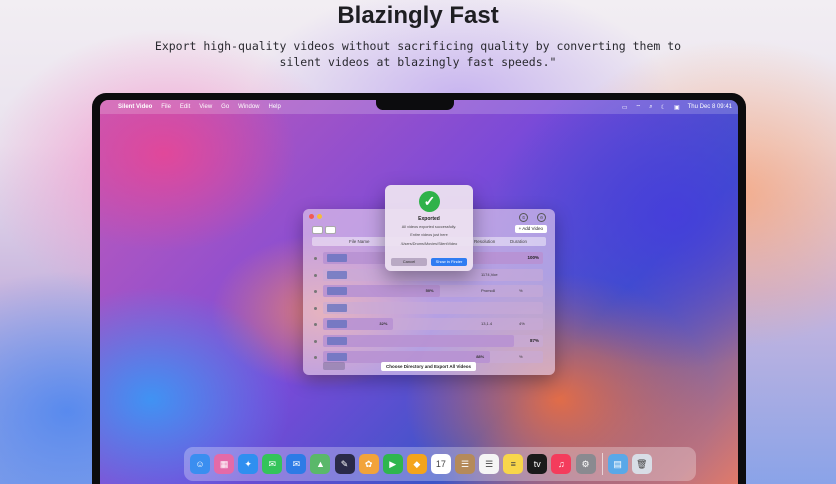 The width and height of the screenshot is (836, 484). I want to click on column-resolution: Resolution, so click(484, 241).